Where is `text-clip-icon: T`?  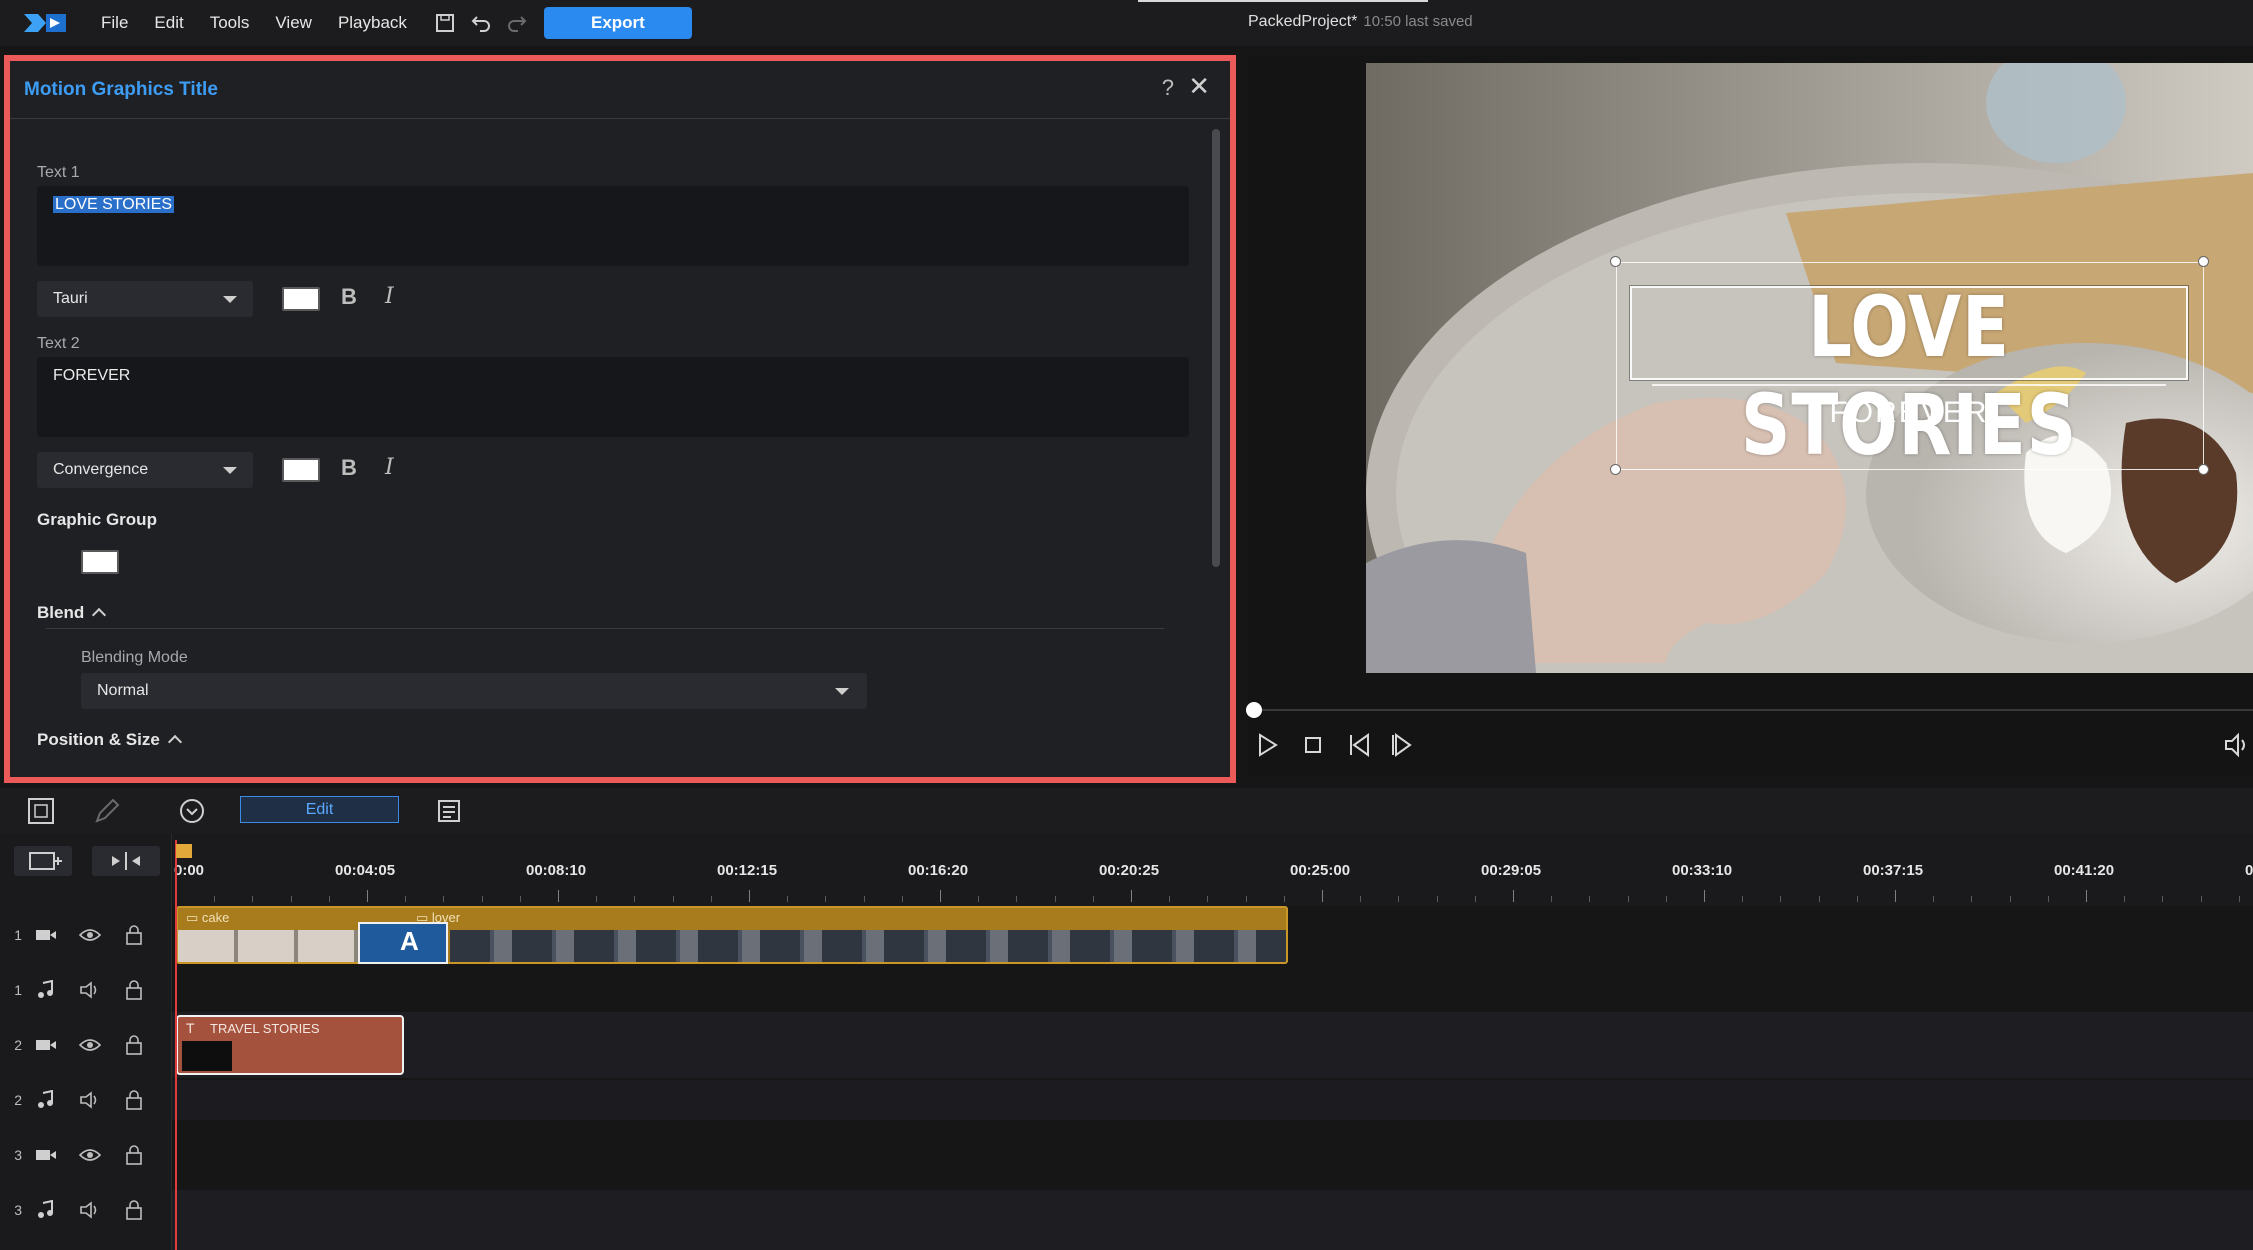
text-clip-icon: T is located at coordinates (190, 1028).